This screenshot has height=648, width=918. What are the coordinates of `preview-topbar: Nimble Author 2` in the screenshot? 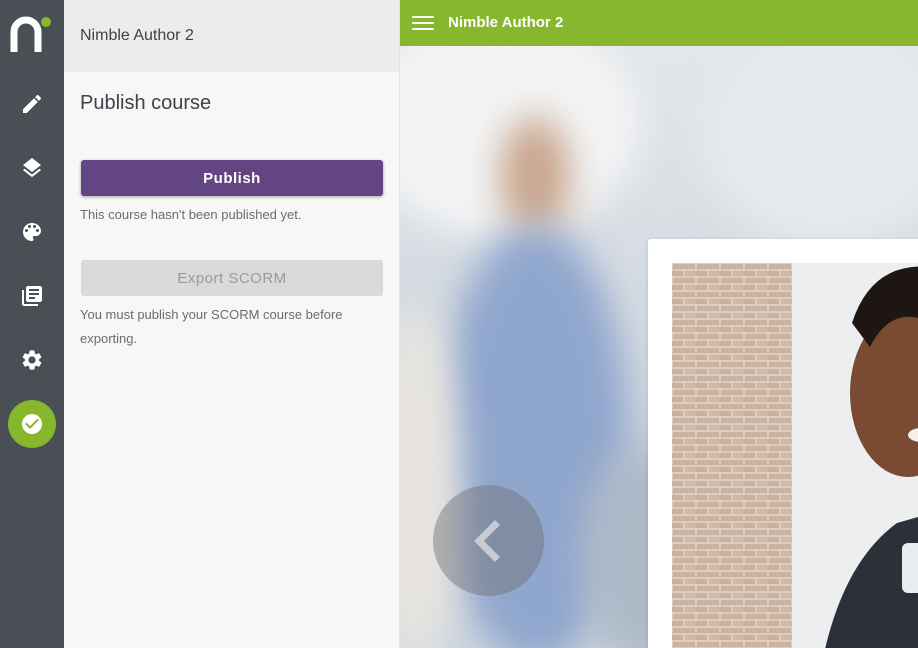 It's located at (659, 23).